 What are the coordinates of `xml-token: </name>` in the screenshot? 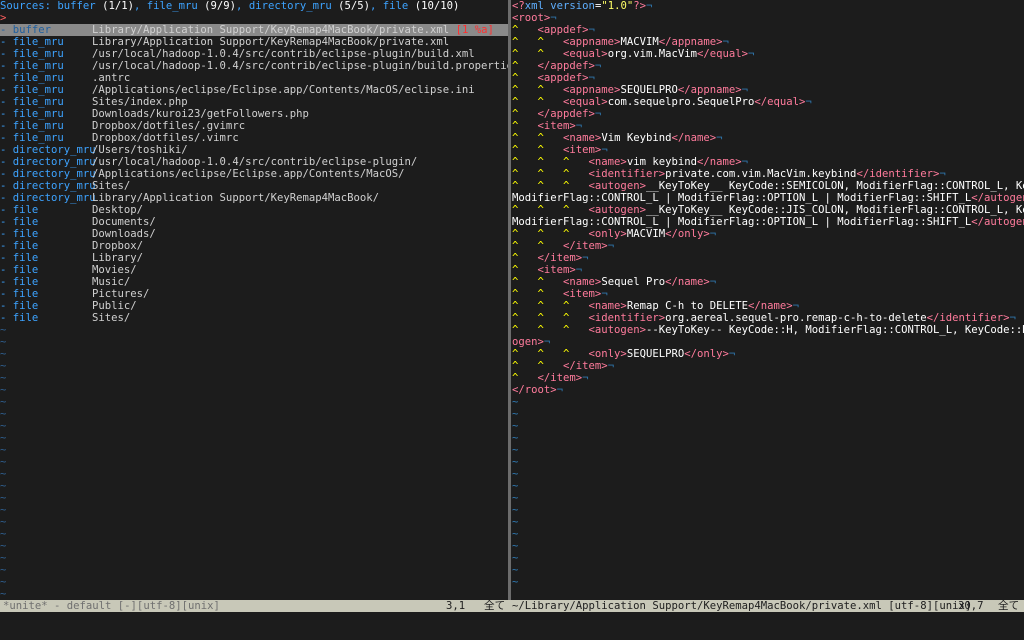 It's located at (770, 306).